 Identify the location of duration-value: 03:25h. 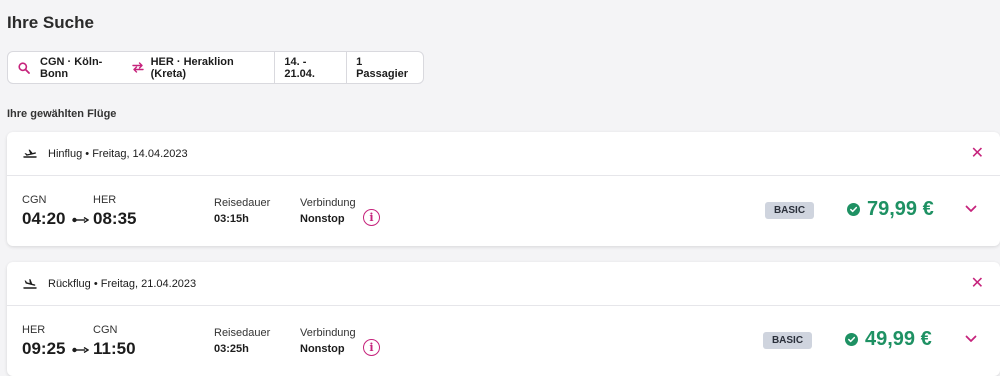
(231, 349).